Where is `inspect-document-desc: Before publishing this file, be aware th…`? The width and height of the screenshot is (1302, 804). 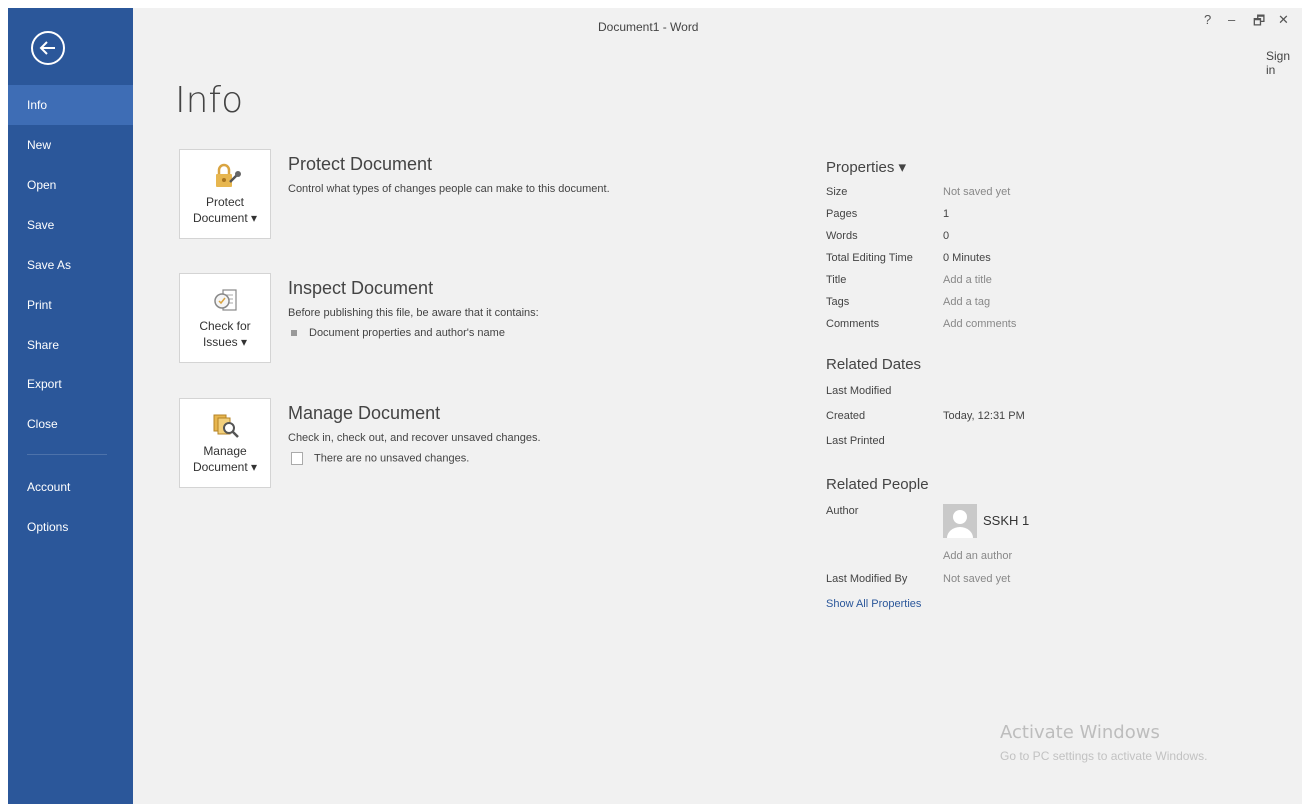
inspect-document-desc: Before publishing this file, be aware th… is located at coordinates (413, 313).